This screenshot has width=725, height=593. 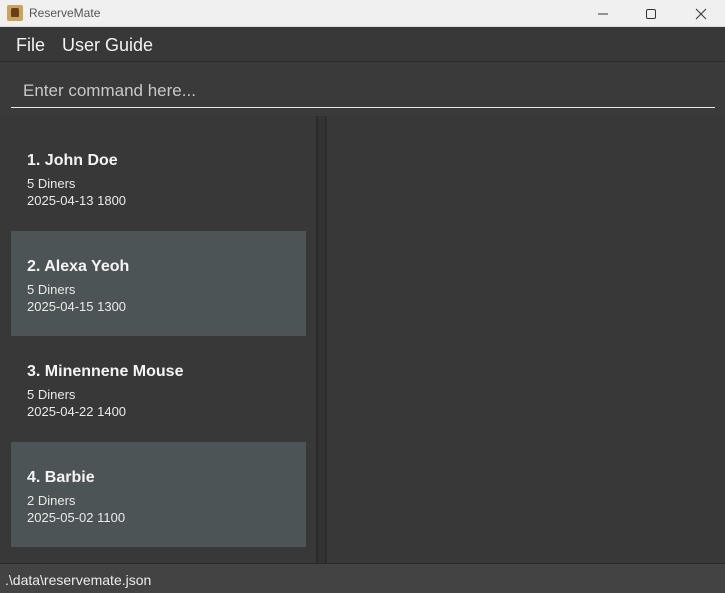 I want to click on minimize-icon, so click(x=603, y=13).